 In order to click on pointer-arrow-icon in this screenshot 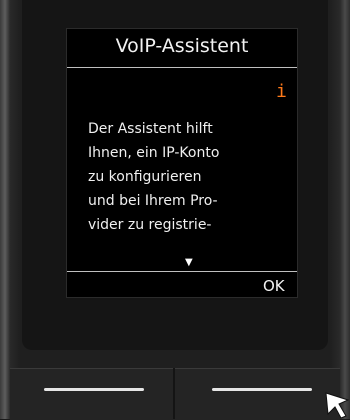, I will do `click(337, 405)`.